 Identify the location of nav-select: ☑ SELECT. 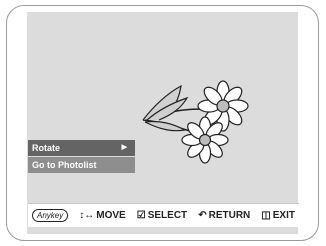
(162, 215).